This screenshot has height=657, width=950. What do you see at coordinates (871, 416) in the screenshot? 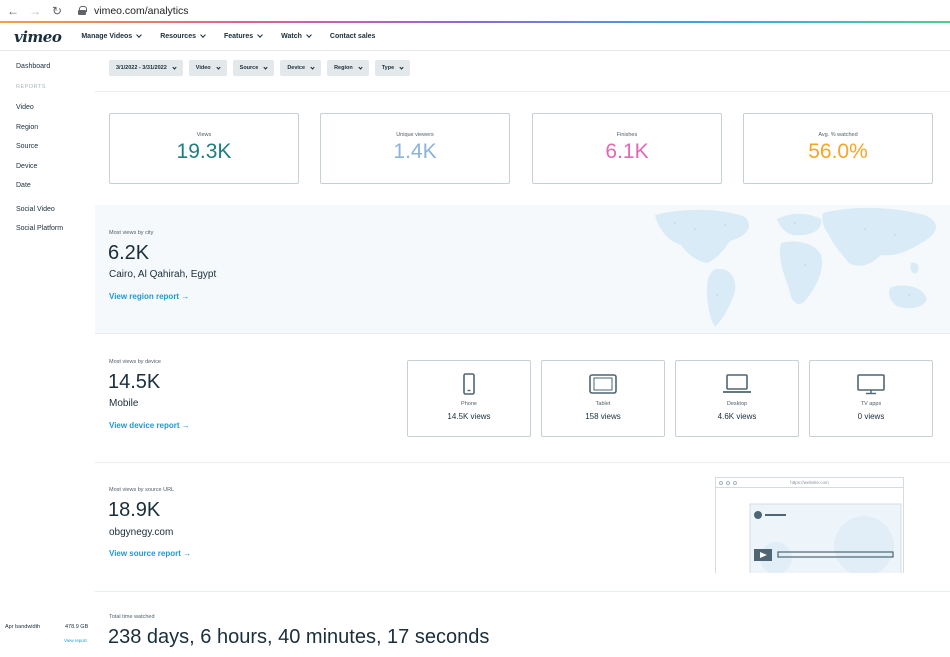
I see `device-value: 0 views` at bounding box center [871, 416].